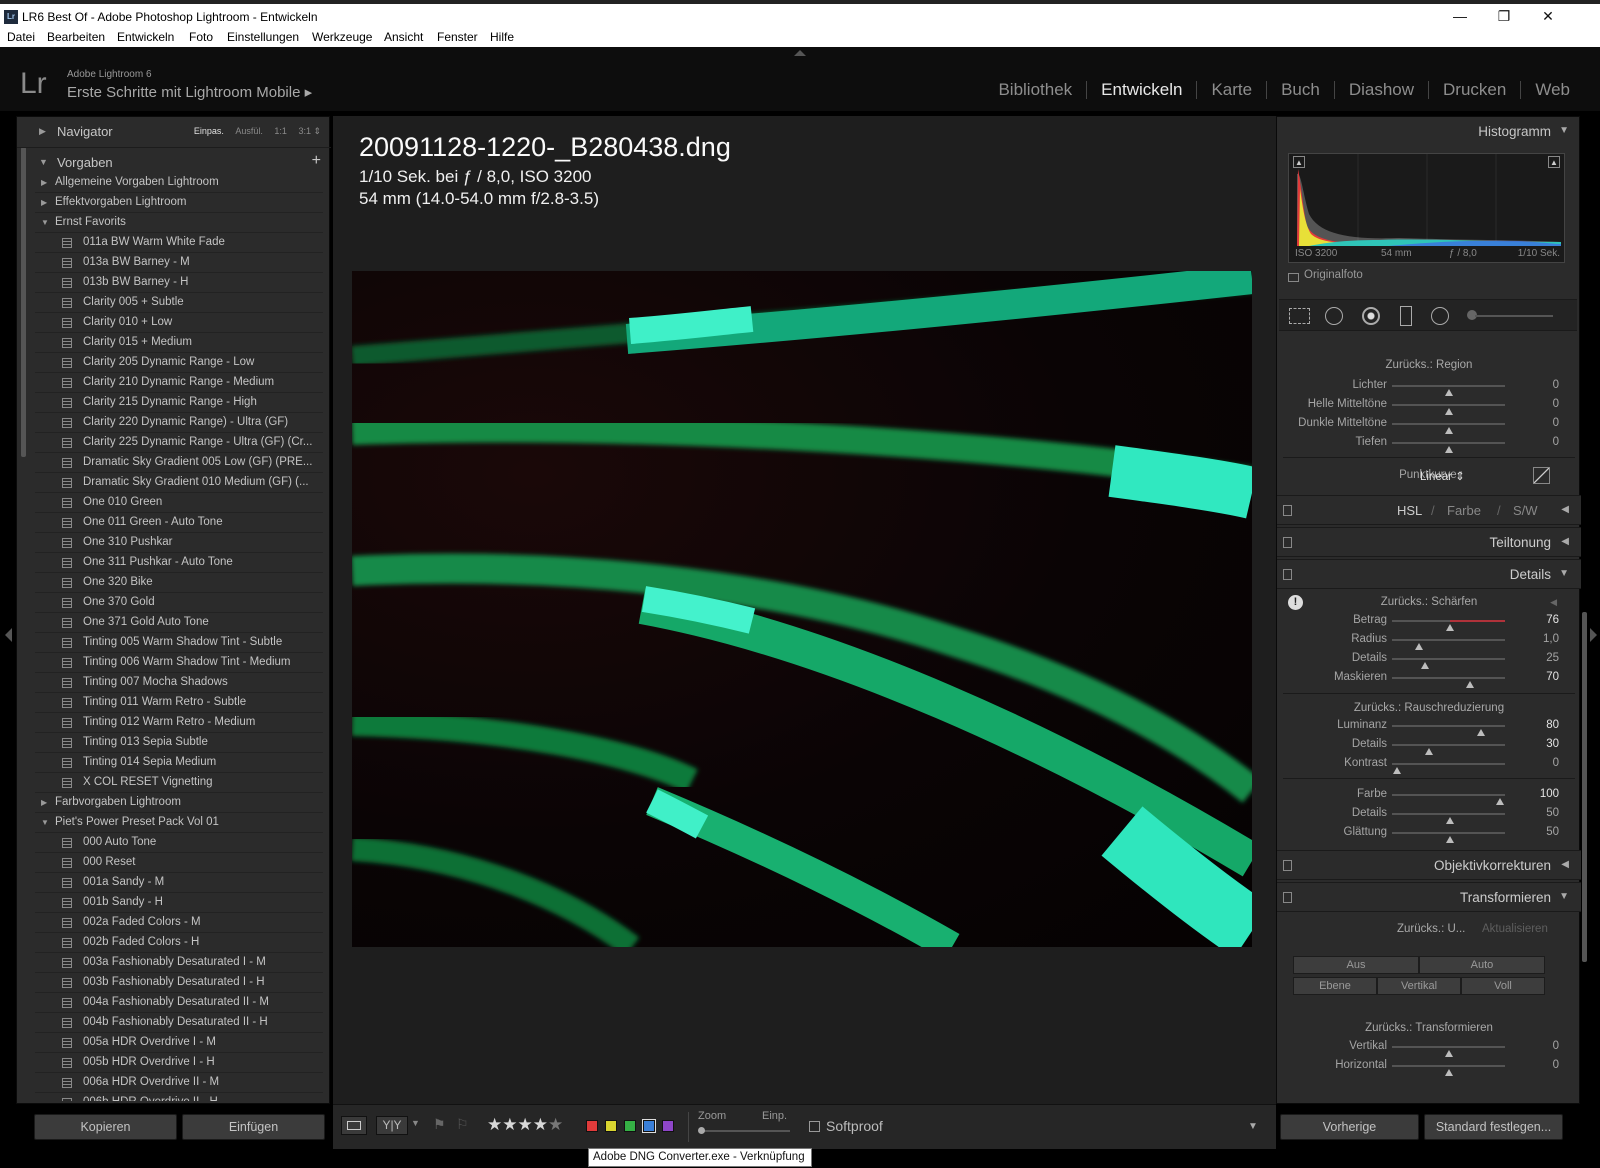 The image size is (1600, 1168). I want to click on preset-item: 004a Fashionably Desaturated II - M, so click(179, 1003).